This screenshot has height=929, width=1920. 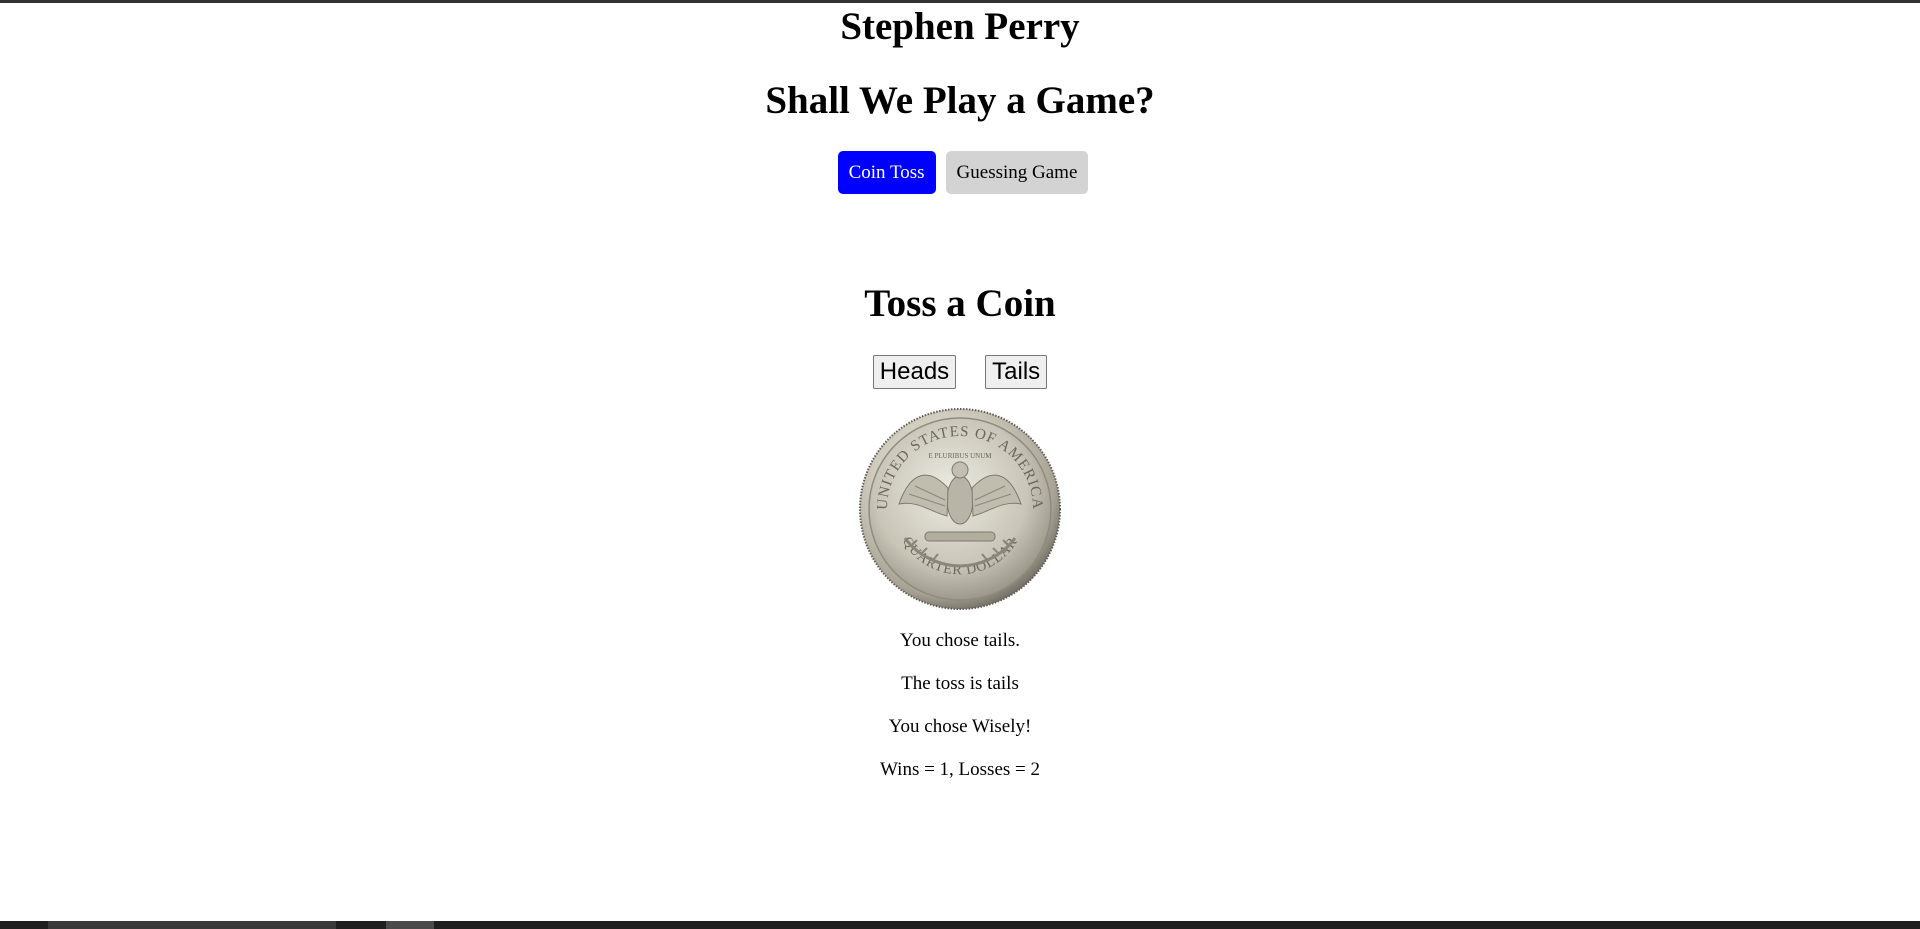 I want to click on verdict-text: You chose Wisely!, so click(x=960, y=726).